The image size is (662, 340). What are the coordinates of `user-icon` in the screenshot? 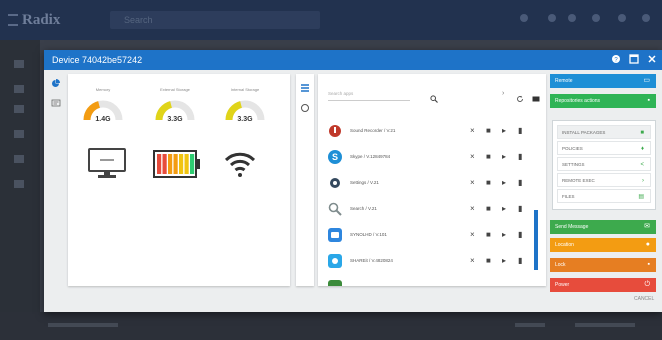 It's located at (646, 18).